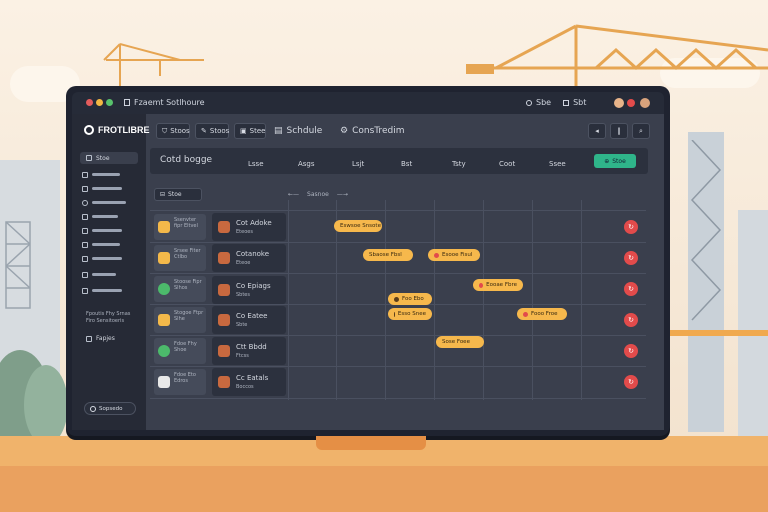 This screenshot has width=768, height=512. I want to click on event-pill: Sose Foee, so click(460, 342).